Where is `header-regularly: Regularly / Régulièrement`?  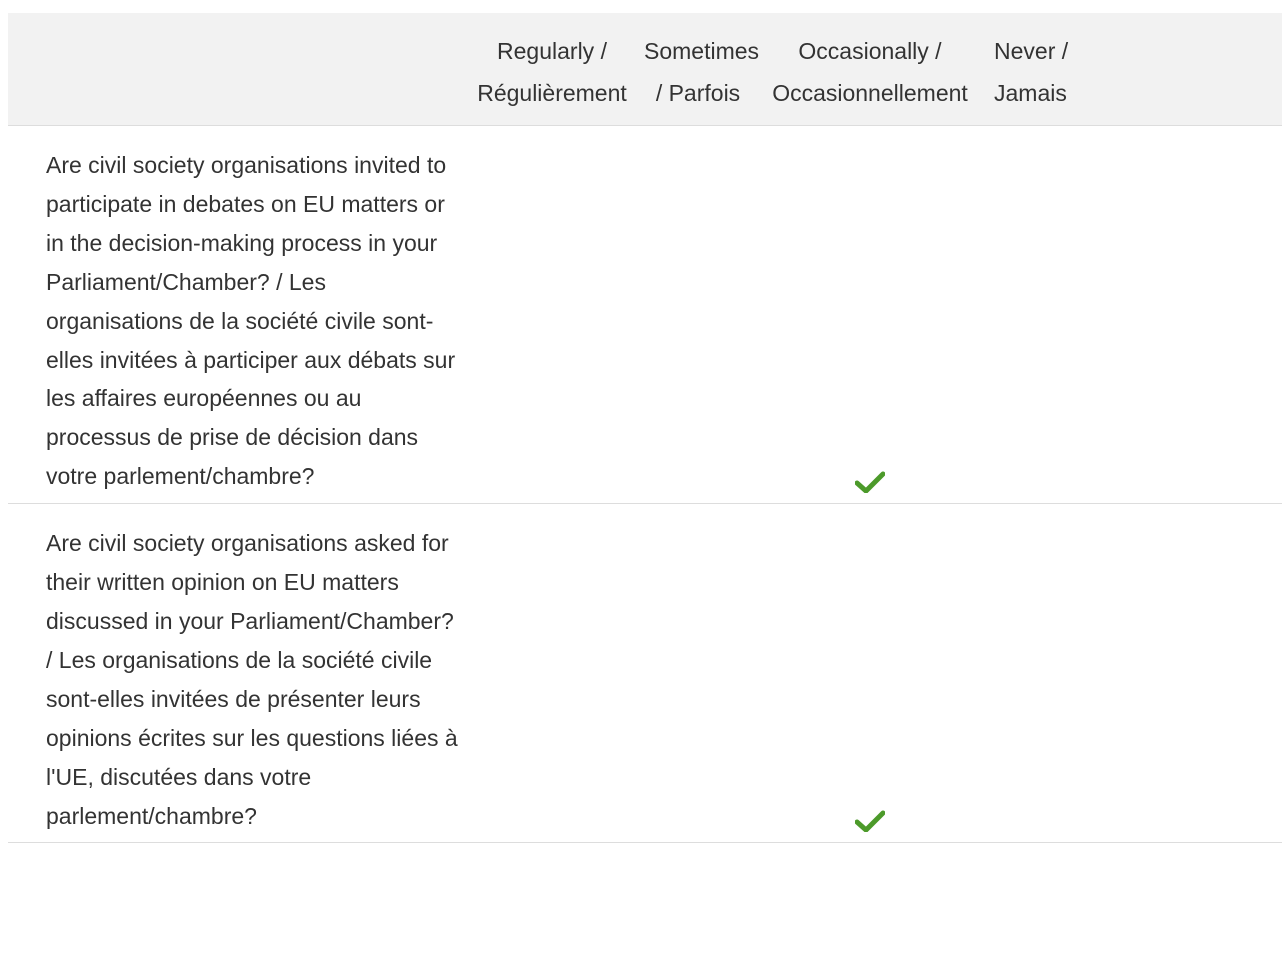 header-regularly: Regularly / Régulièrement is located at coordinates (552, 69).